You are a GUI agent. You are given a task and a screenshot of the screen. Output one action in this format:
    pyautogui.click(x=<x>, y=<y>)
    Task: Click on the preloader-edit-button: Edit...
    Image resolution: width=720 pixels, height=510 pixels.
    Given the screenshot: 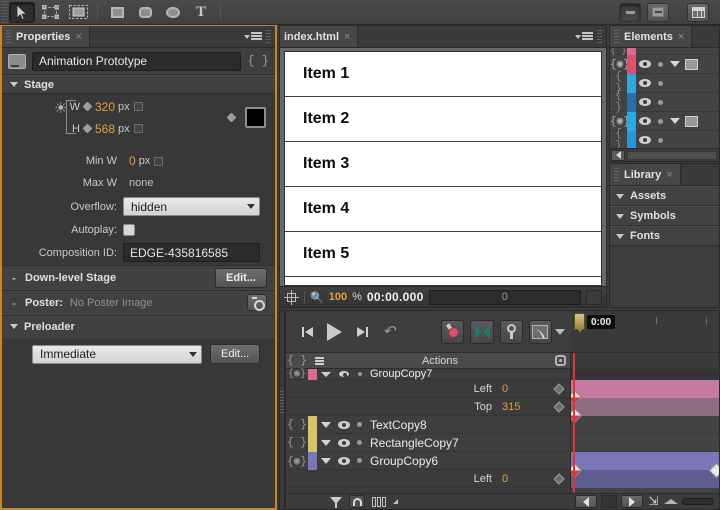 What is the action you would take?
    pyautogui.click(x=235, y=354)
    